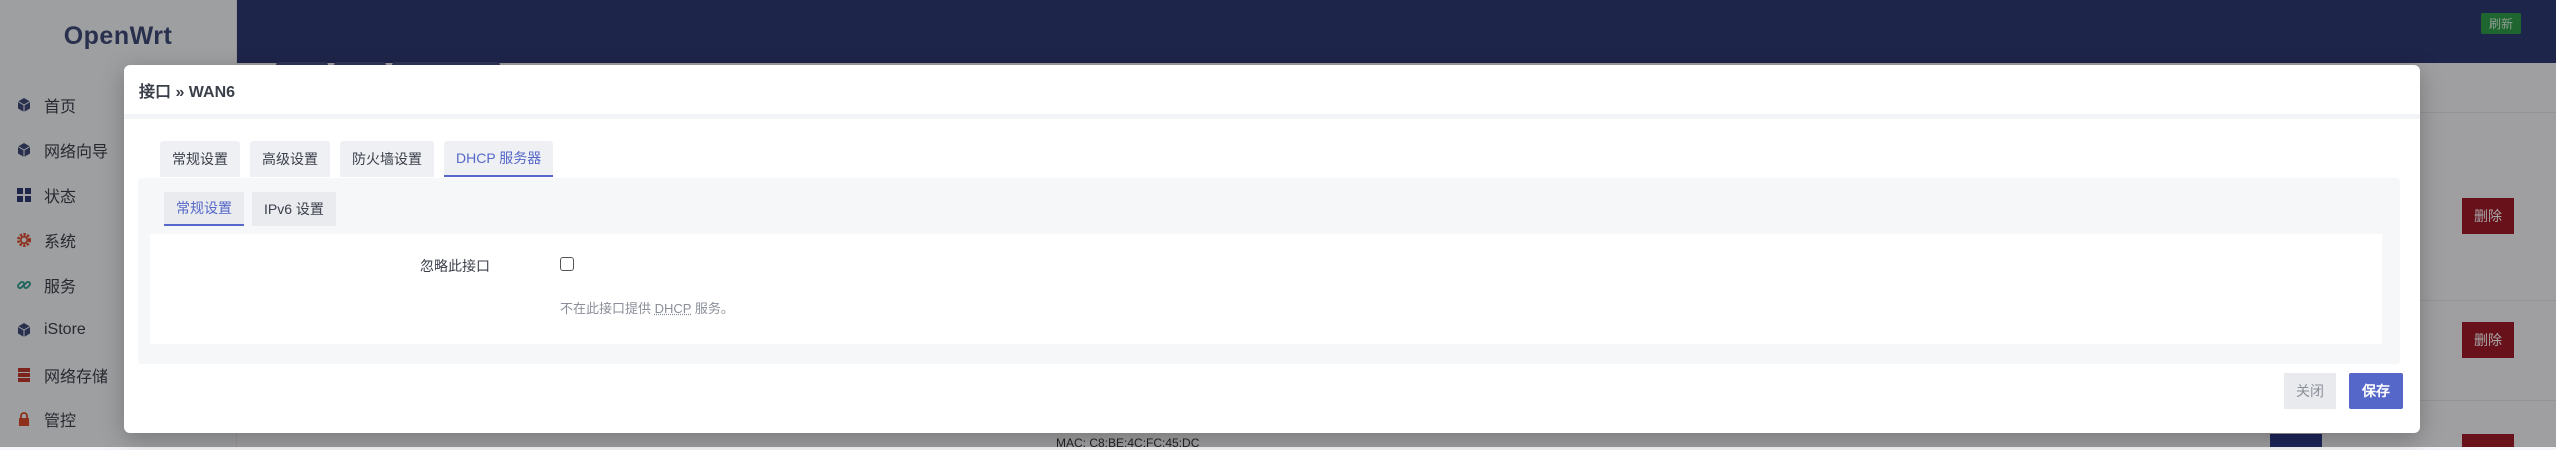 The height and width of the screenshot is (450, 2556). What do you see at coordinates (607, 308) in the screenshot?
I see `help-prefix: 不在此接口提供` at bounding box center [607, 308].